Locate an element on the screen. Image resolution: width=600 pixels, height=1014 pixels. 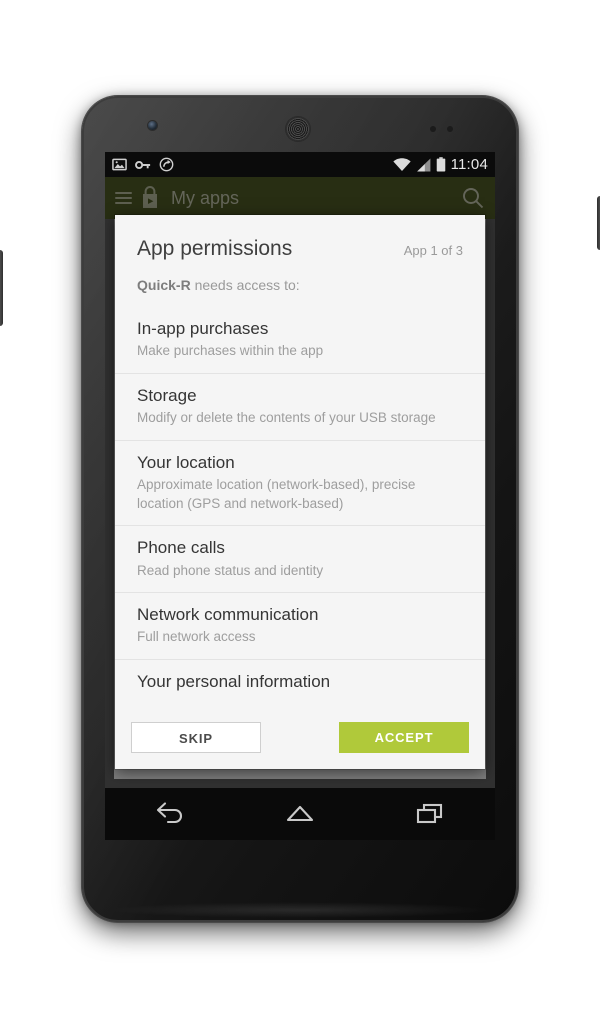
play-store-bag-icon is located at coordinates (150, 198).